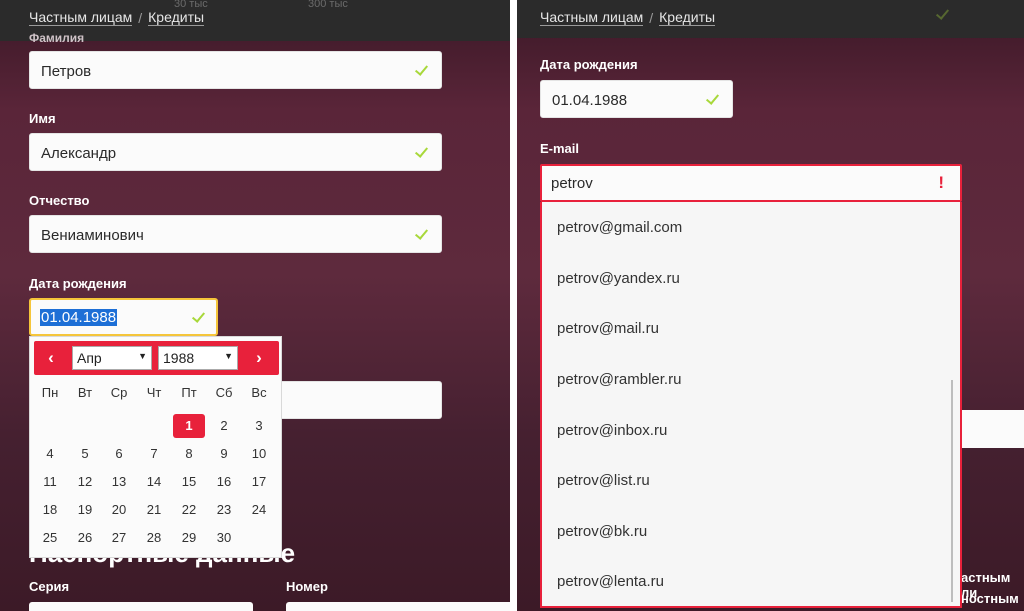 This screenshot has height=611, width=1024. I want to click on calendar-day: 13, so click(119, 482).